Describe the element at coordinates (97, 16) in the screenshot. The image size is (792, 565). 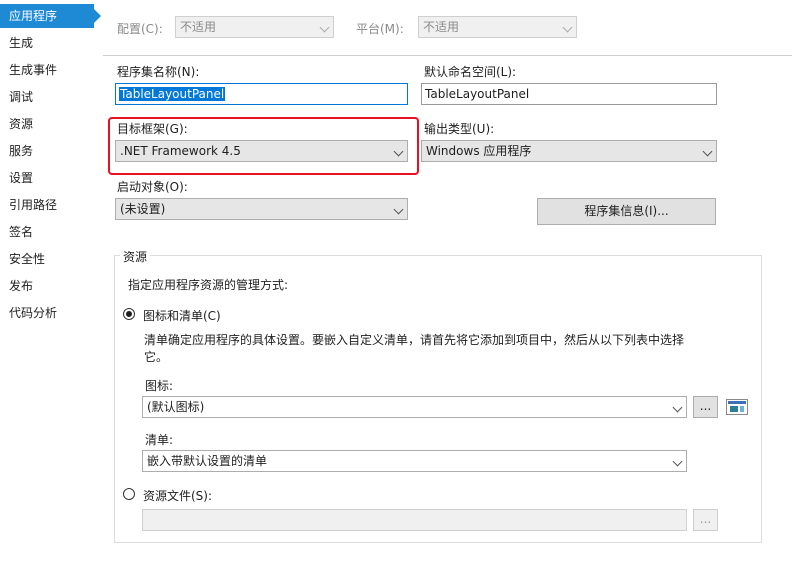
I see `active-arrow-icon` at that location.